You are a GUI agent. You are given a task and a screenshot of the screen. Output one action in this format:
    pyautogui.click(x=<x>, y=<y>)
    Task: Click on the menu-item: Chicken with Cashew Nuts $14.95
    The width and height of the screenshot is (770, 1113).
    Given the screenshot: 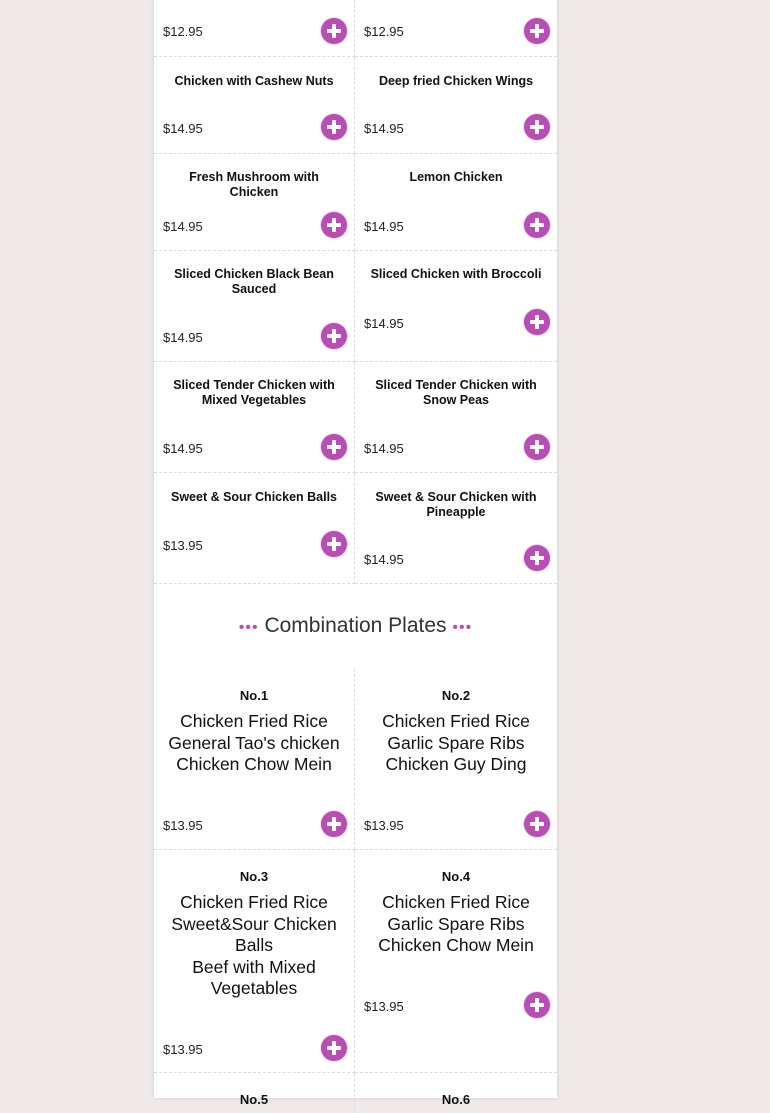 What is the action you would take?
    pyautogui.click(x=254, y=105)
    